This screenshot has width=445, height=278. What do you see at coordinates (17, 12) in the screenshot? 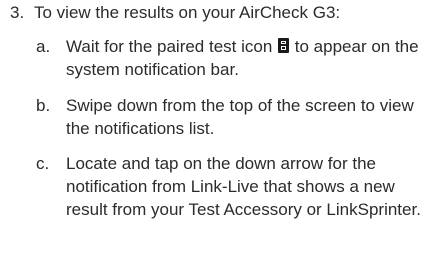
I see `step-number: 3.` at bounding box center [17, 12].